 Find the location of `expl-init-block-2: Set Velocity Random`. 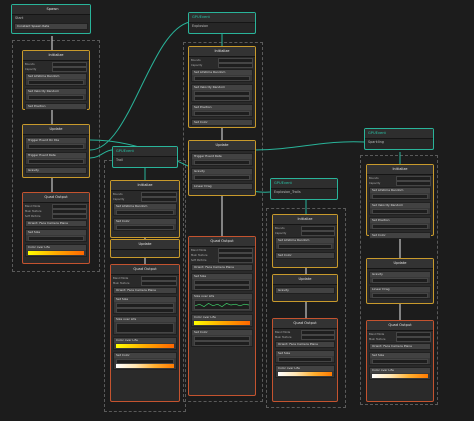

expl-init-block-2: Set Velocity Random is located at coordinates (222, 93).